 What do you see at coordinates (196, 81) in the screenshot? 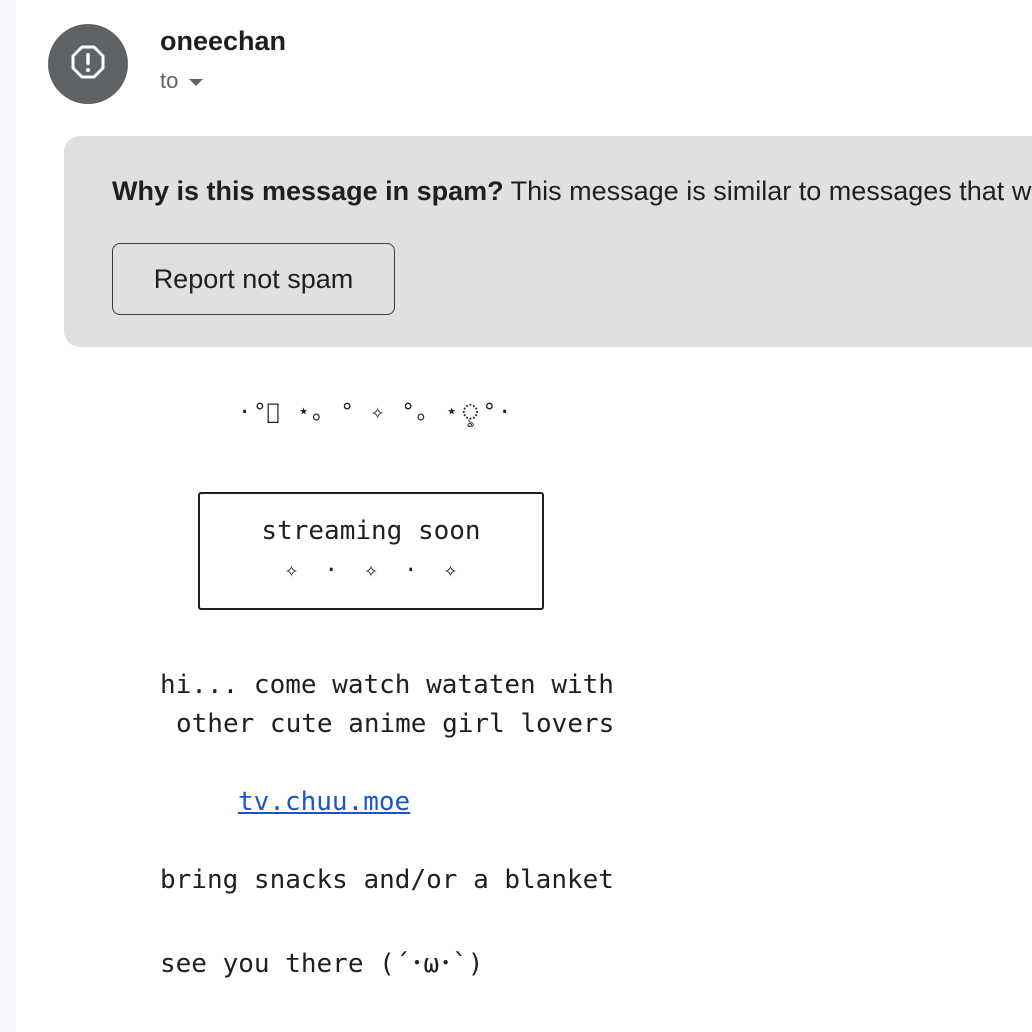
I see `caret-down-icon` at bounding box center [196, 81].